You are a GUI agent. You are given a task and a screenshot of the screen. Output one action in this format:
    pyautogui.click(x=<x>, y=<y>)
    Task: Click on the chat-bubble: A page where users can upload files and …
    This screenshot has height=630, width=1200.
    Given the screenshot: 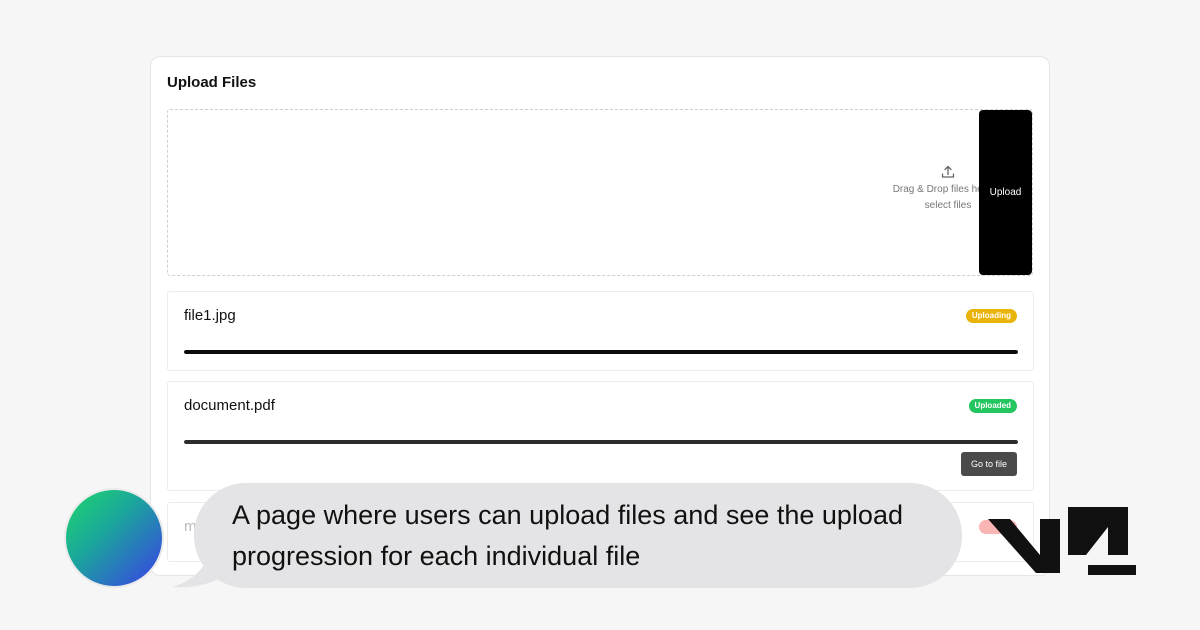 What is the action you would take?
    pyautogui.click(x=578, y=535)
    